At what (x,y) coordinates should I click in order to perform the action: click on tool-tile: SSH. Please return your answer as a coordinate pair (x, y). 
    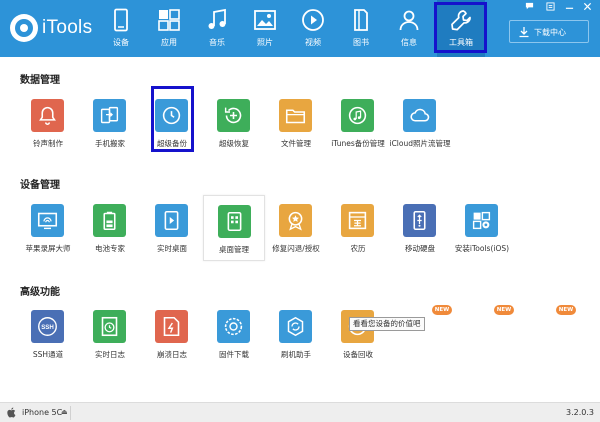
    Looking at the image, I should click on (47, 326).